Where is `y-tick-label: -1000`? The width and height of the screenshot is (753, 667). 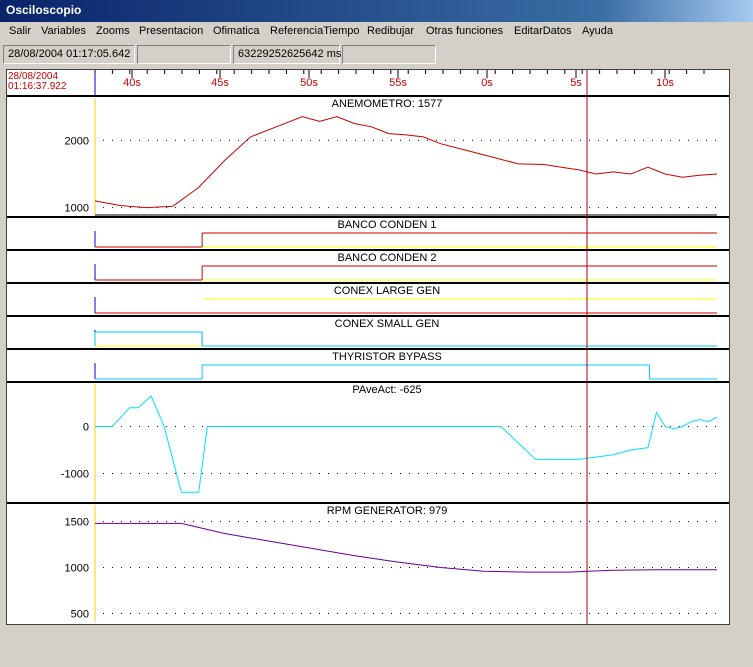
y-tick-label: -1000 is located at coordinates (75, 475).